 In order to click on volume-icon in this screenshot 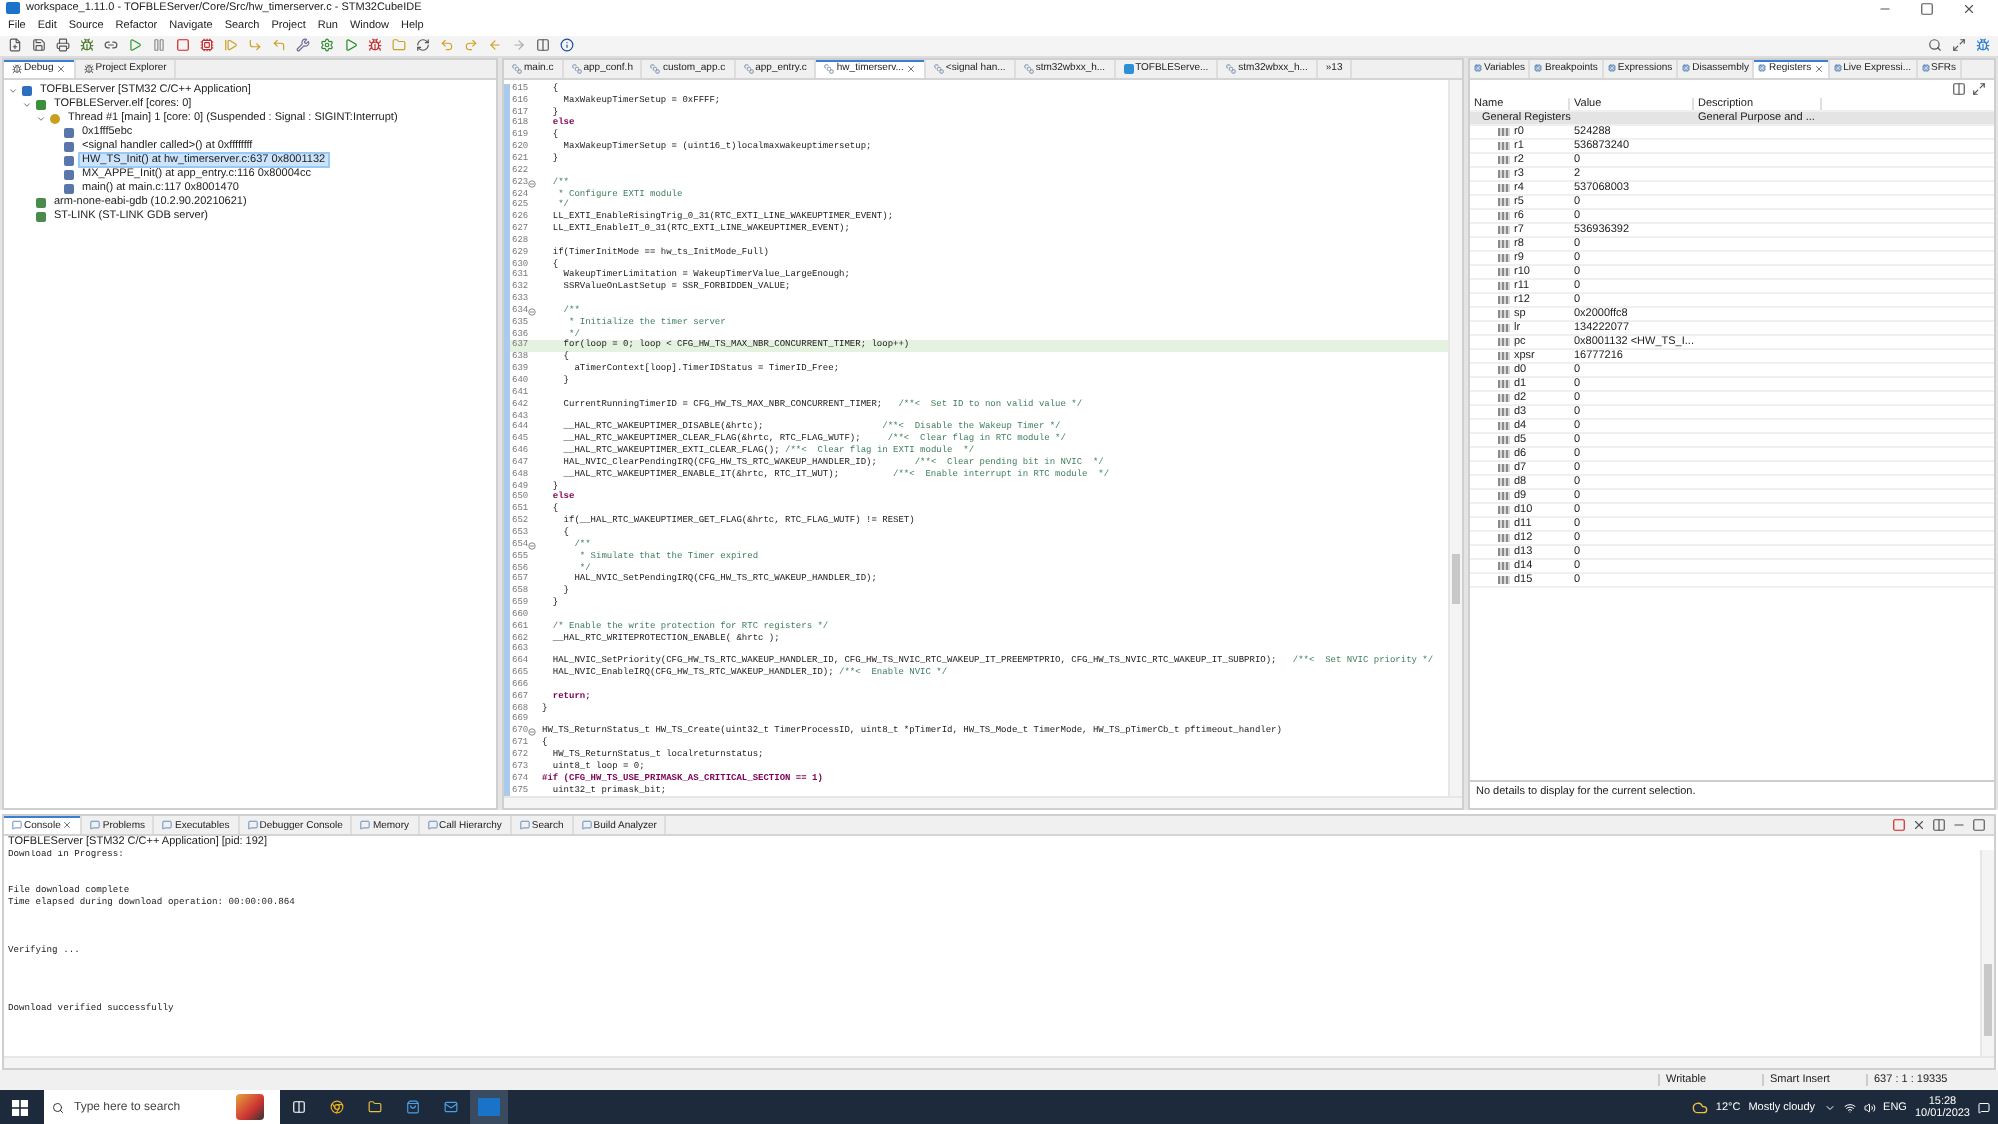, I will do `click(1869, 1107)`.